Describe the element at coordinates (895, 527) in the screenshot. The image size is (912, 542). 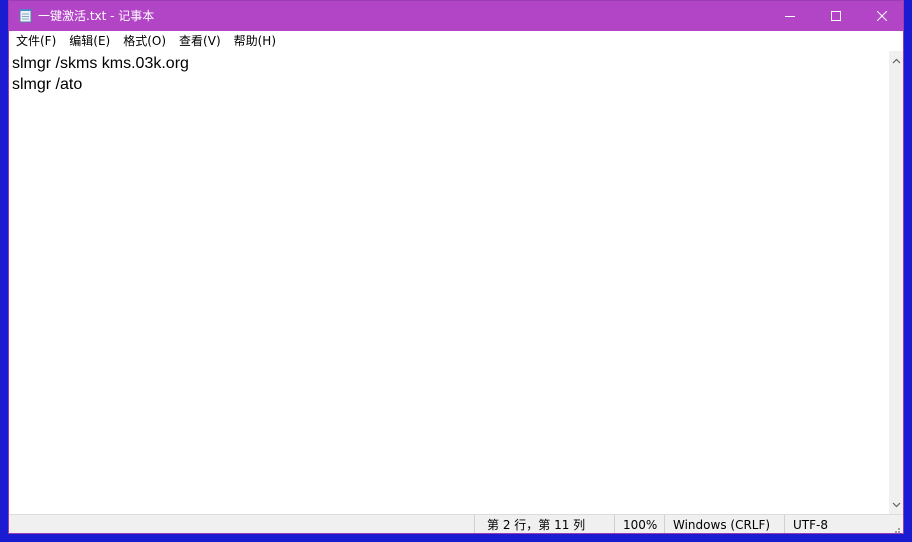
I see `resize-grip-icon` at that location.